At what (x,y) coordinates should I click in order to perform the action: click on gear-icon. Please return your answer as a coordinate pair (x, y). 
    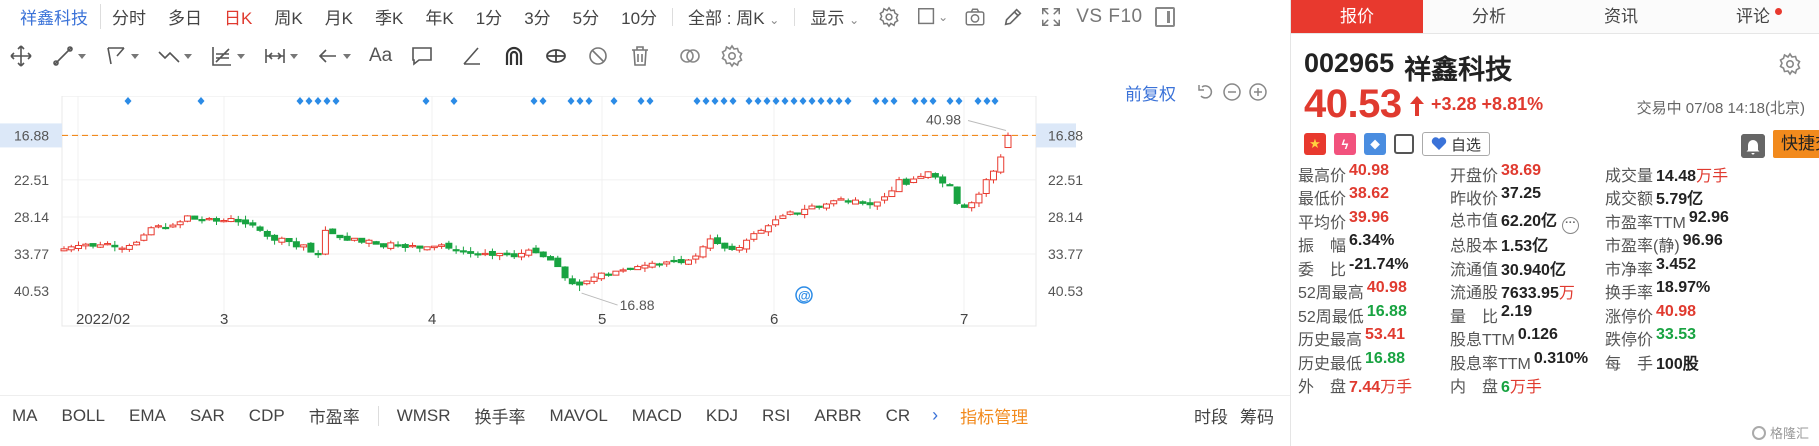
    Looking at the image, I should click on (1790, 64).